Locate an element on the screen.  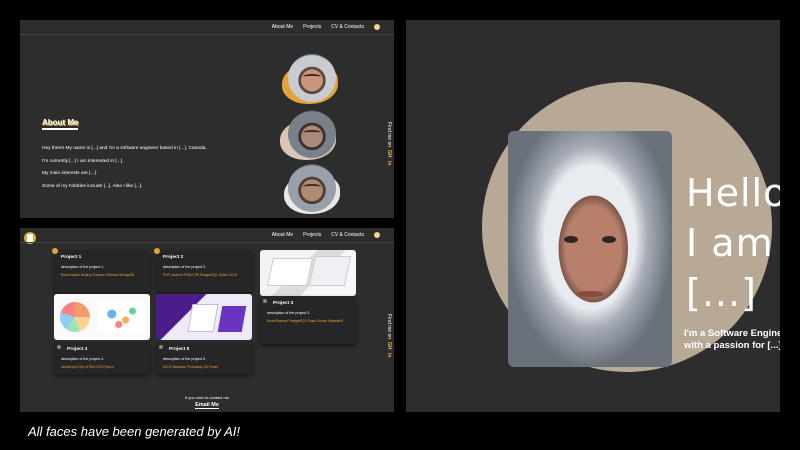
email-me-button: Email Me is located at coordinates (207, 405).